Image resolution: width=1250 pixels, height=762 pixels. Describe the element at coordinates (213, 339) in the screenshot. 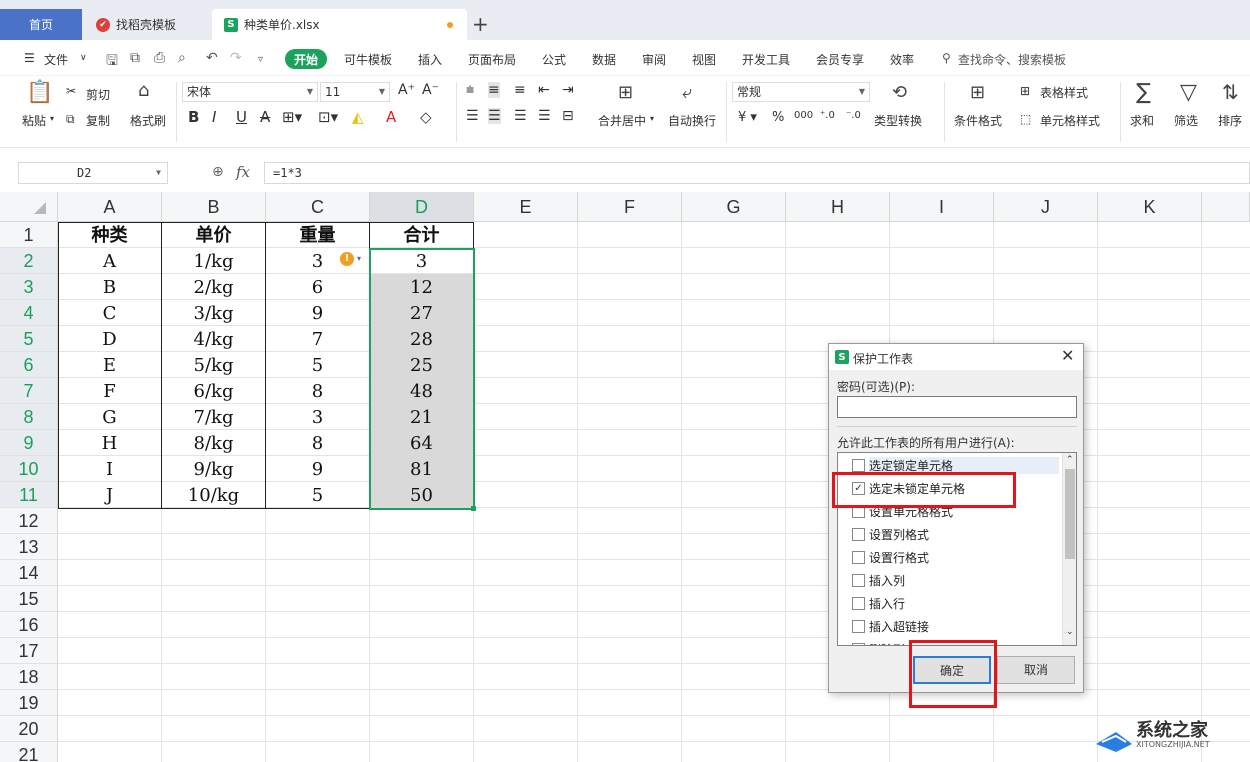

I see `data-cell: 4/kg` at that location.